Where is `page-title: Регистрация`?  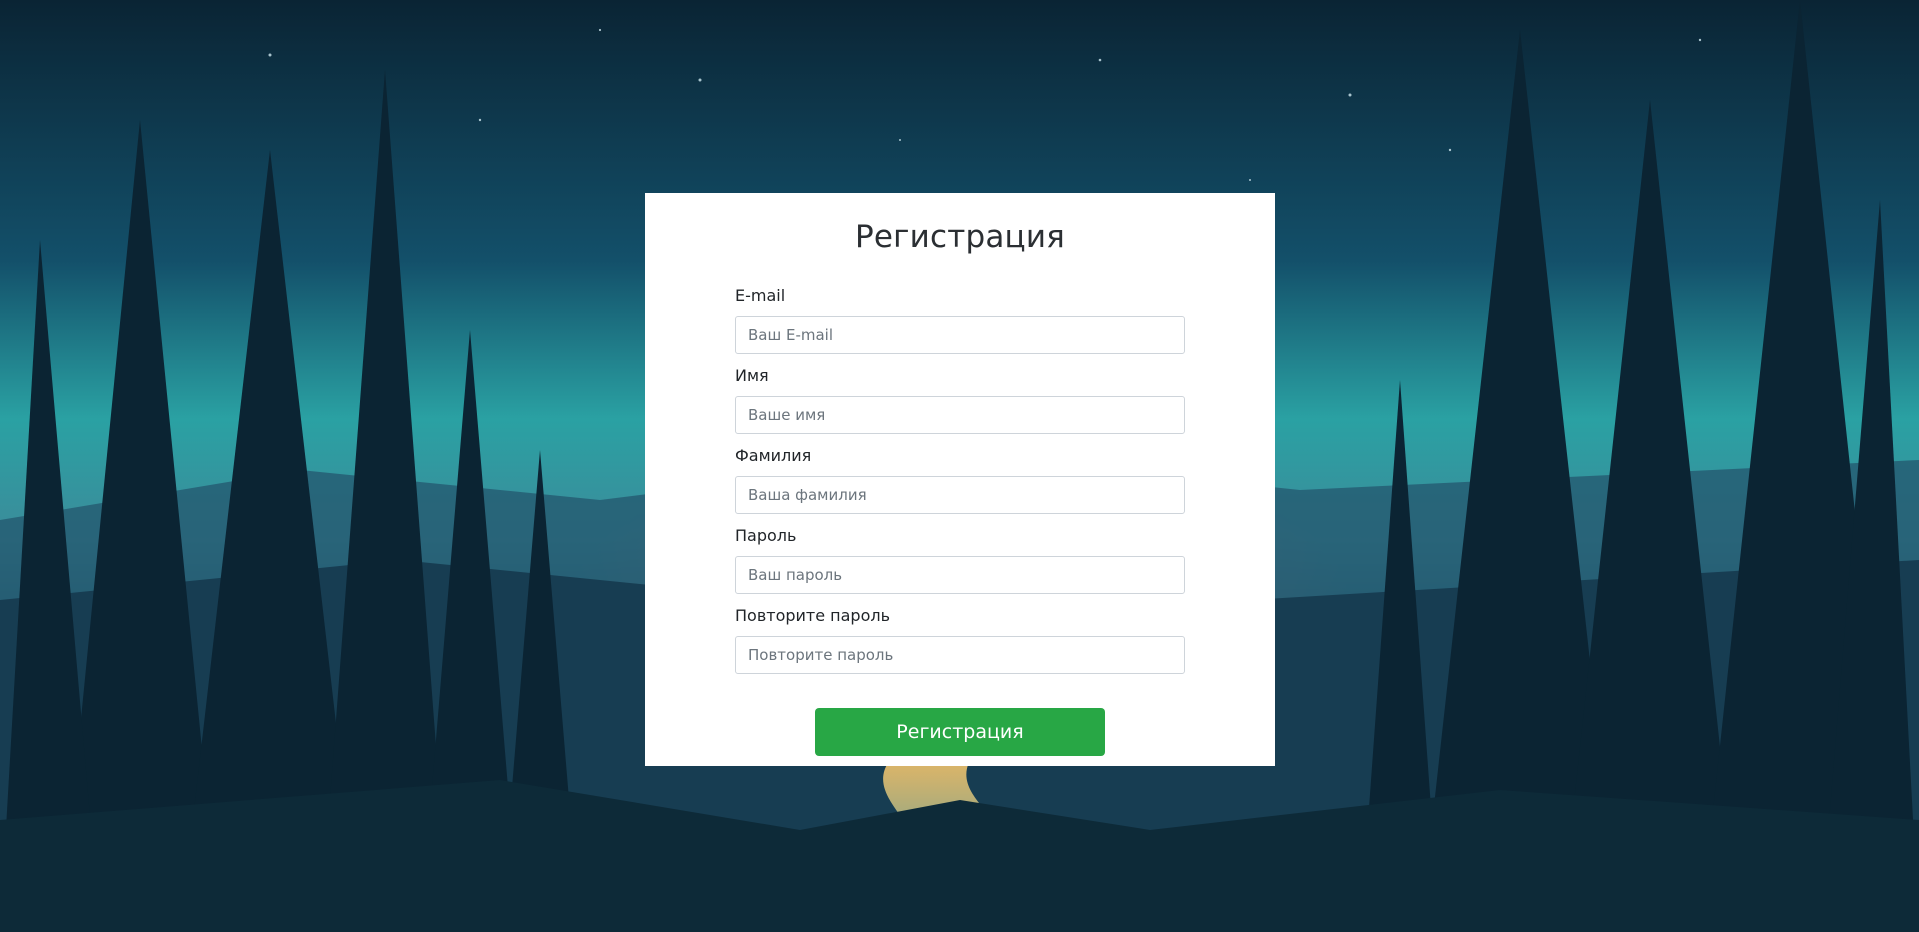 page-title: Регистрация is located at coordinates (960, 237).